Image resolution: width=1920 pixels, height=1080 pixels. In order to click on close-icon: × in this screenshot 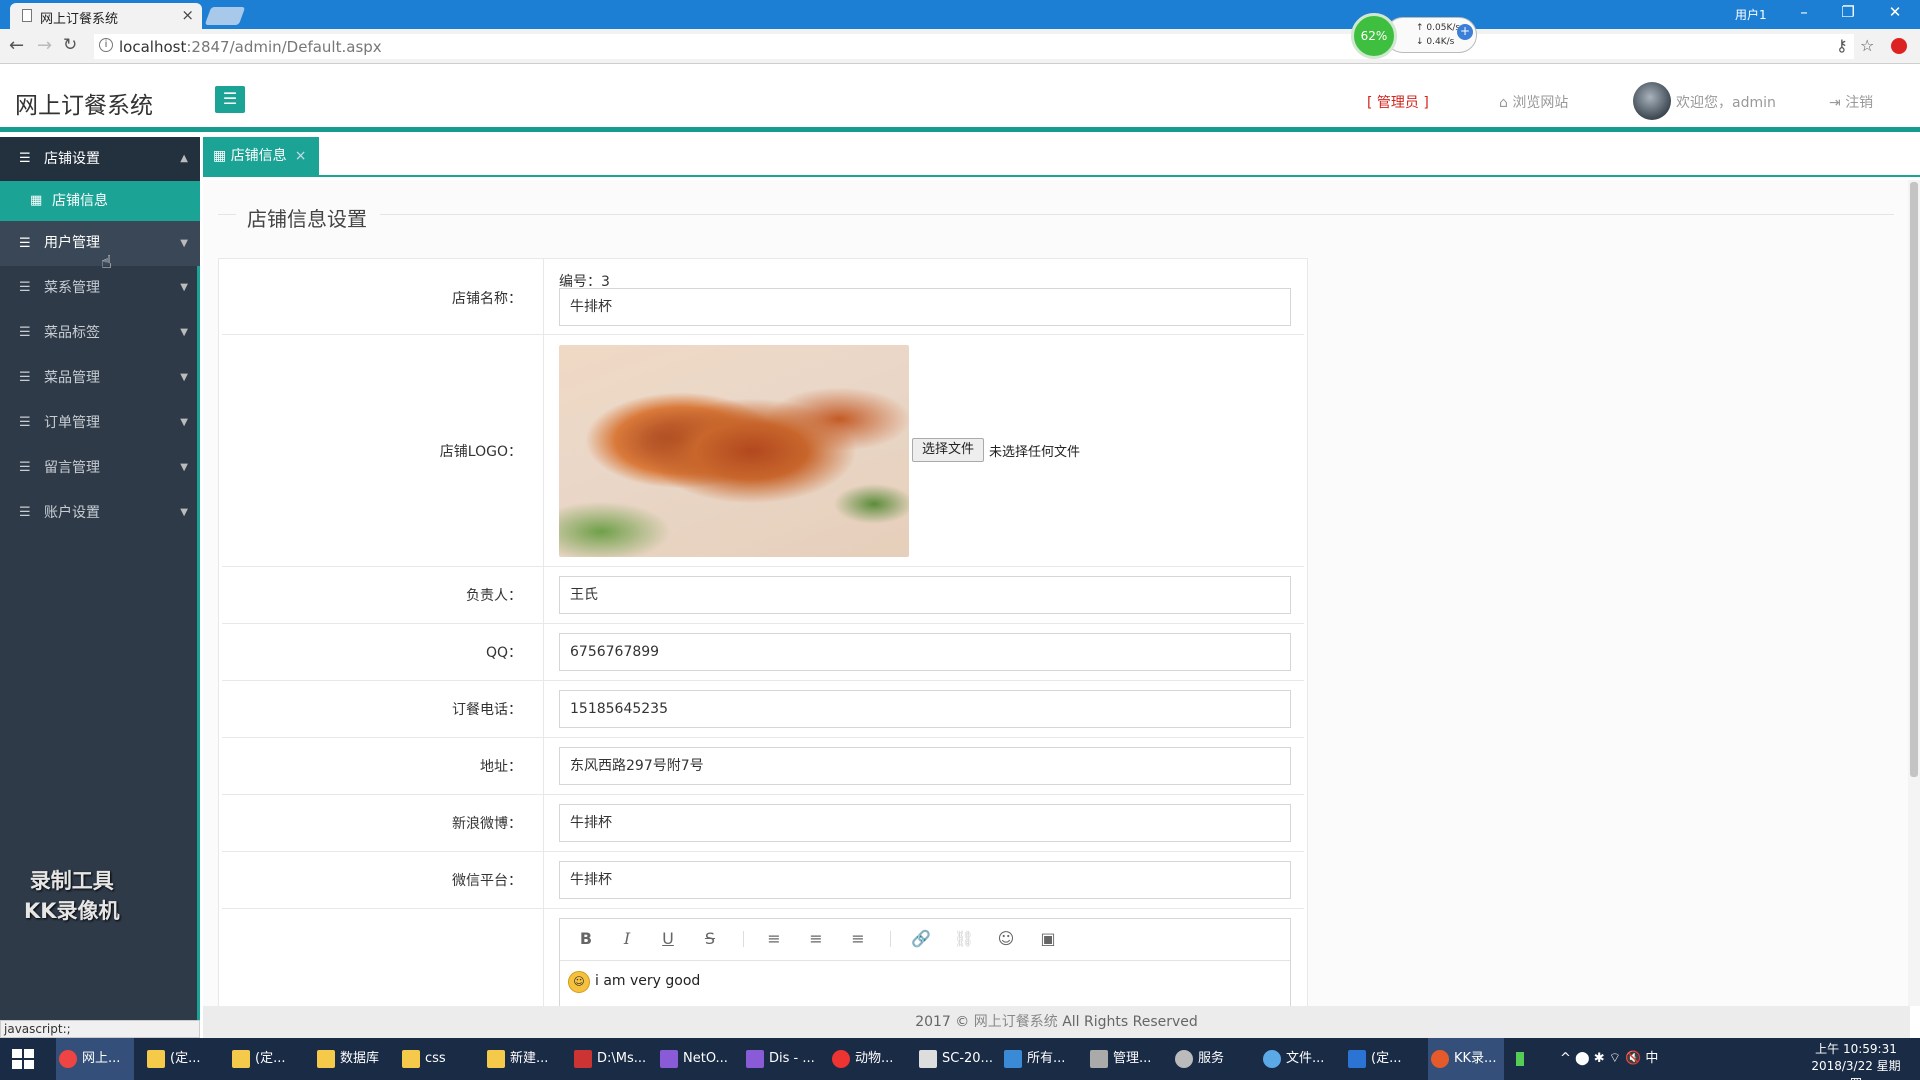, I will do `click(301, 156)`.